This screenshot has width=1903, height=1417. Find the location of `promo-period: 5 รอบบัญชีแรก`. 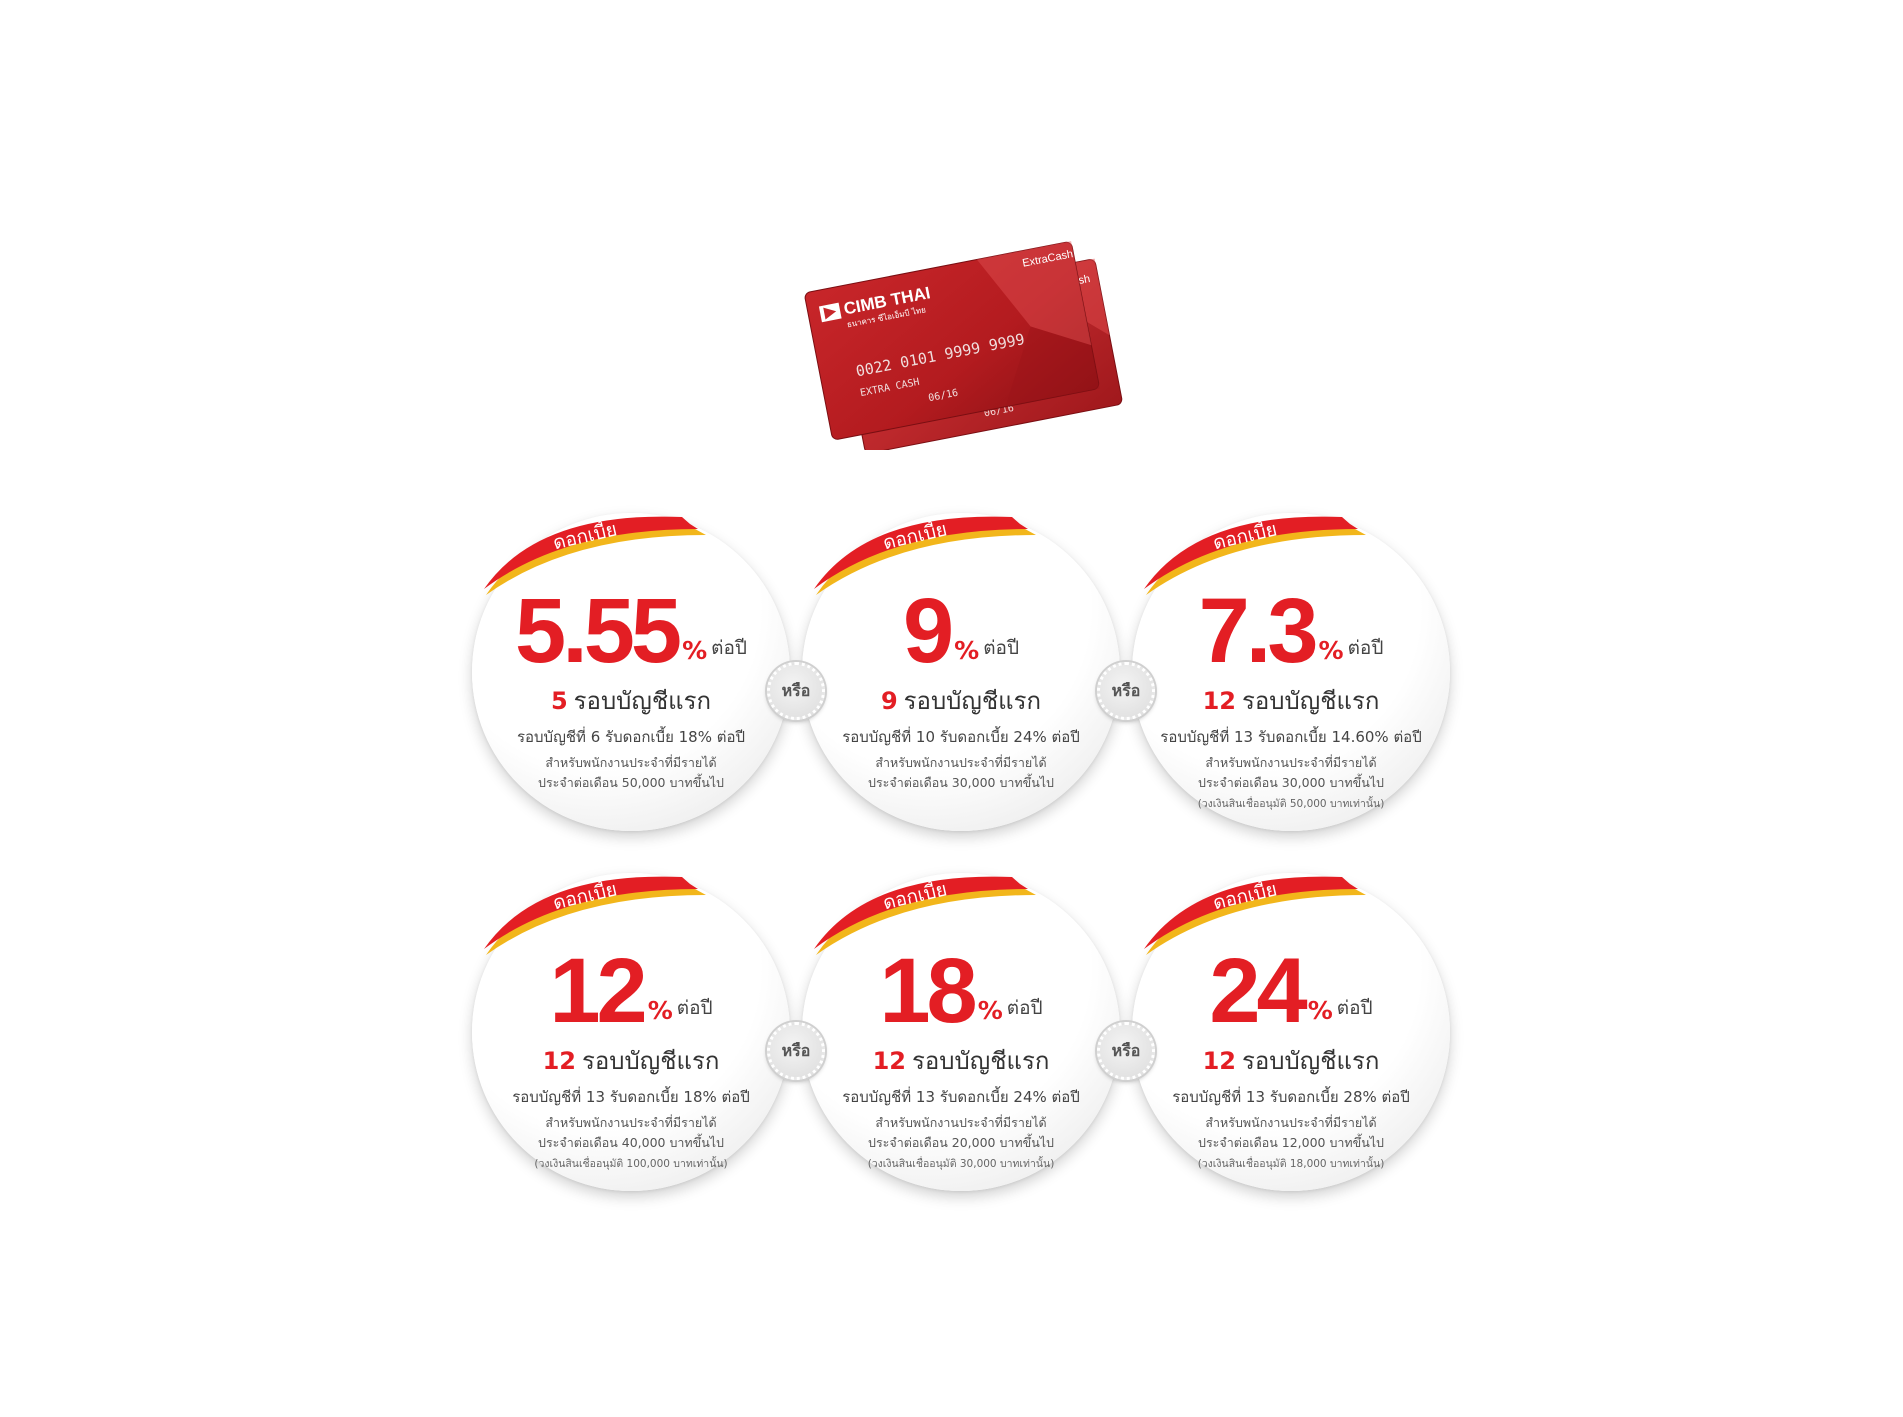

promo-period: 5 รอบบัญชีแรก is located at coordinates (631, 700).